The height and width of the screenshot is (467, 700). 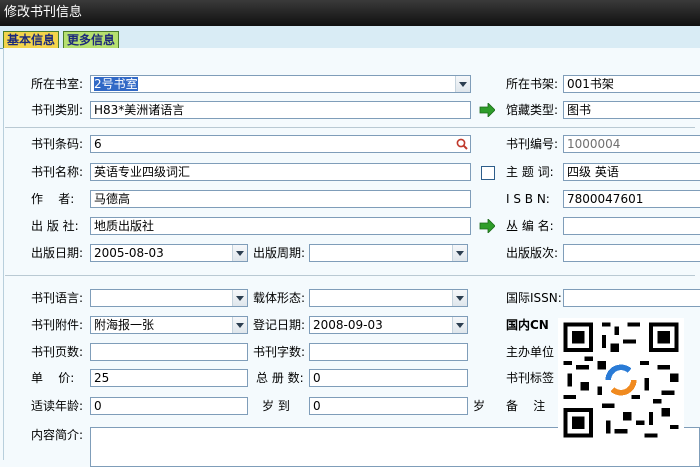 I want to click on pages-label: 书刊页数:, so click(x=57, y=352).